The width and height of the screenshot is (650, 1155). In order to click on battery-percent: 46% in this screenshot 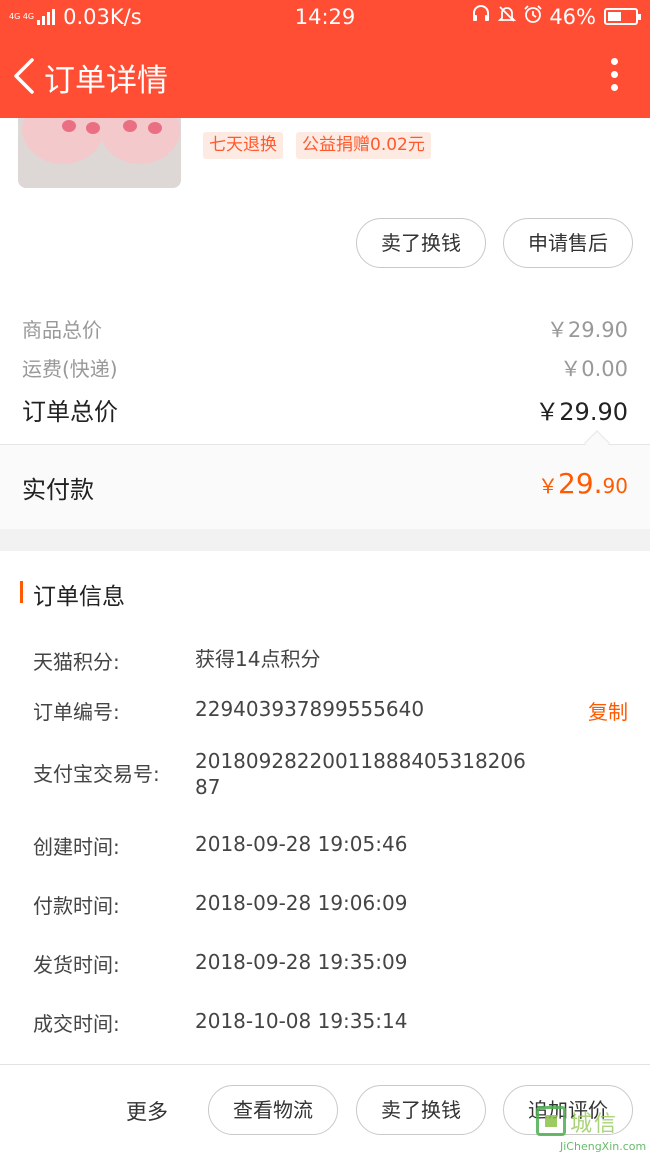, I will do `click(572, 16)`.